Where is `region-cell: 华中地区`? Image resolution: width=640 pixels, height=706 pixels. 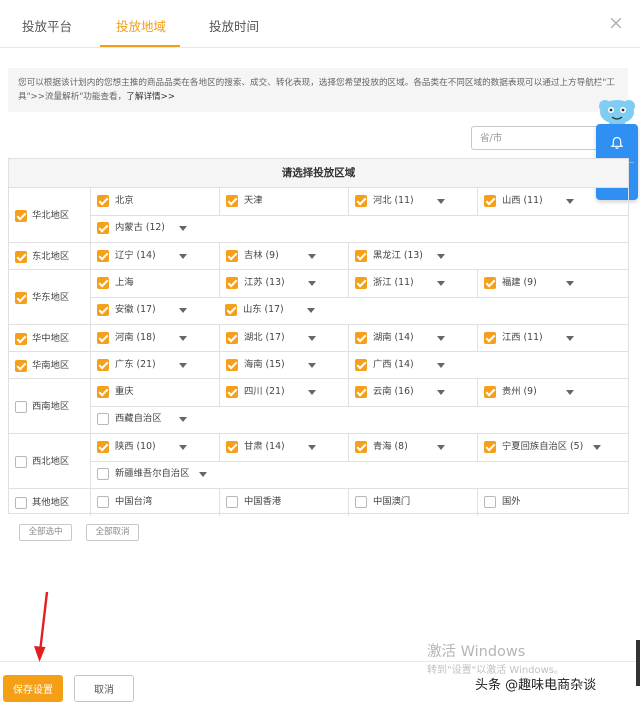
region-cell: 华中地区 is located at coordinates (50, 338).